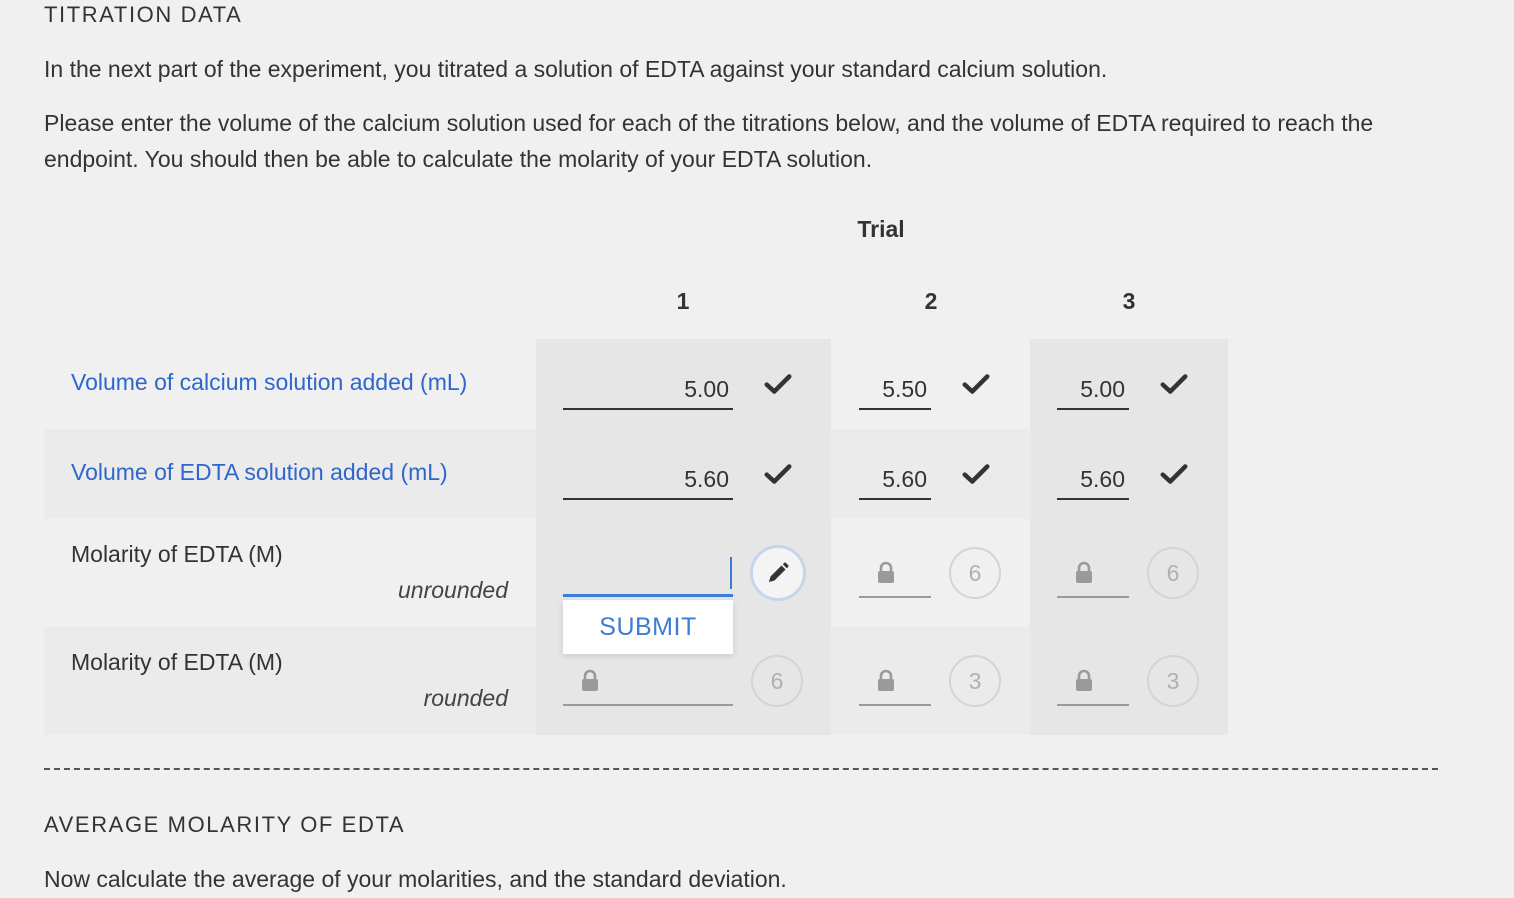 Image resolution: width=1514 pixels, height=898 pixels. What do you see at coordinates (143, 14) in the screenshot?
I see `section-heading-titration: TITRATION DATA` at bounding box center [143, 14].